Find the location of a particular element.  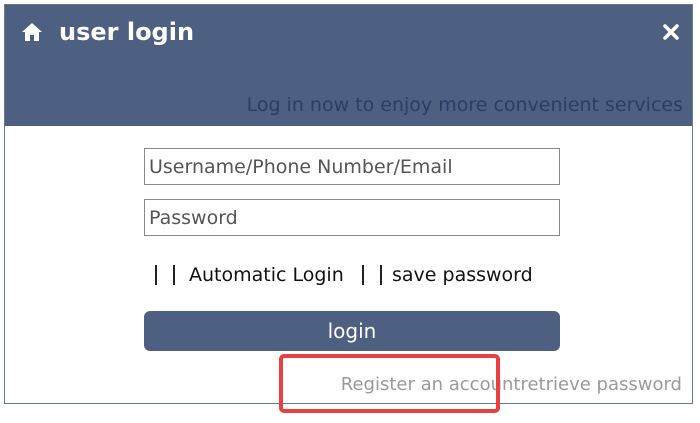

save-password-checkbox is located at coordinates (372, 275).